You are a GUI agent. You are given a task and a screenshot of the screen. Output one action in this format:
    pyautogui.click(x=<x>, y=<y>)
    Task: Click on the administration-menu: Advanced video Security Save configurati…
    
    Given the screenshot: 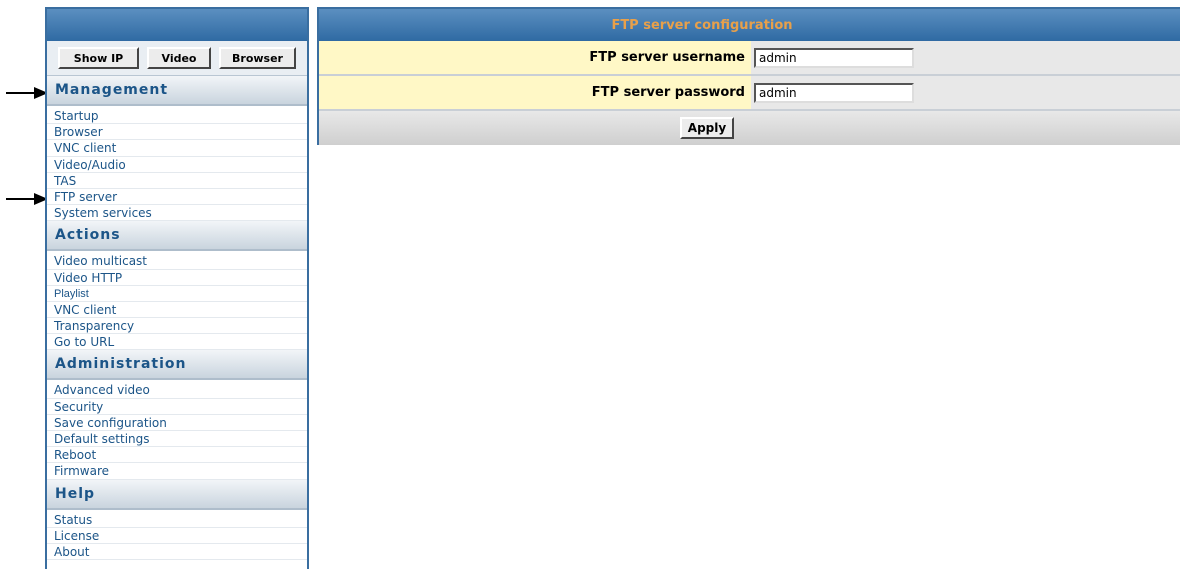 What is the action you would take?
    pyautogui.click(x=177, y=430)
    